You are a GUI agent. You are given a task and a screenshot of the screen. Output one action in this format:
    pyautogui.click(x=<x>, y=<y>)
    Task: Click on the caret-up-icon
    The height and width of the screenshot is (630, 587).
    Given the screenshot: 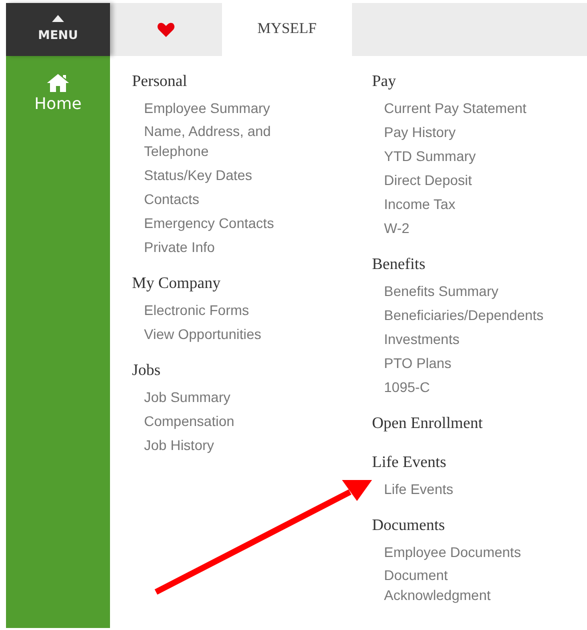 What is the action you would take?
    pyautogui.click(x=58, y=18)
    